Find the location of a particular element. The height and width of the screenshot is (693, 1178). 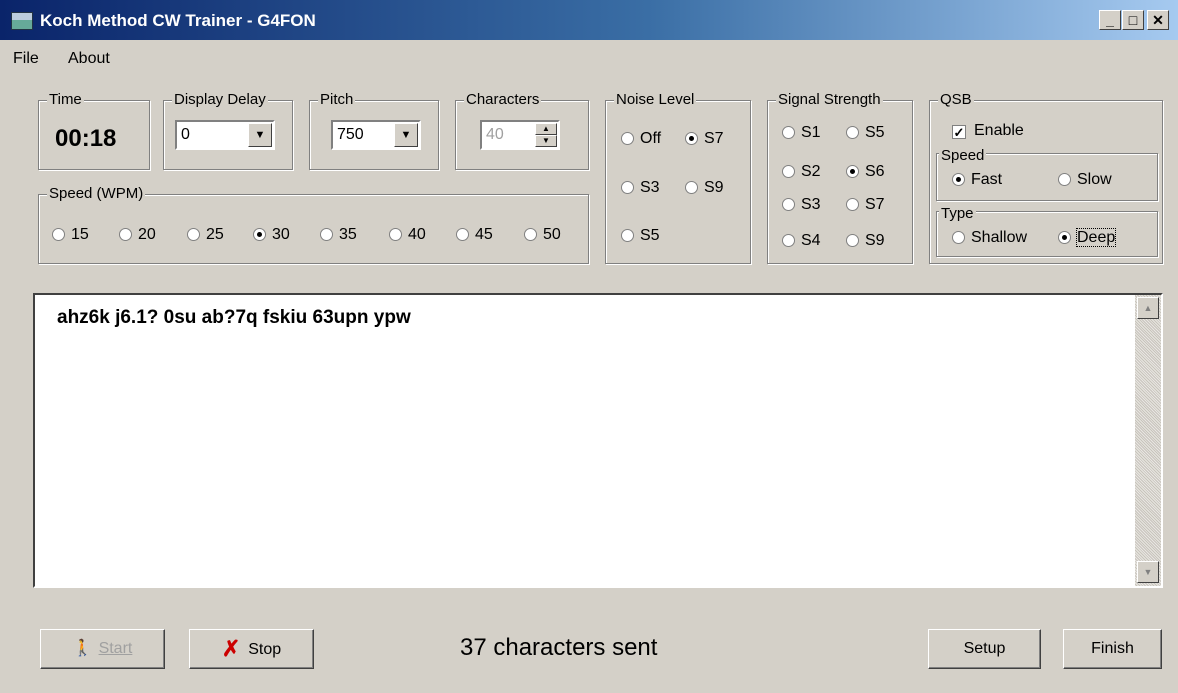

menu-bar: File About is located at coordinates (589, 57).